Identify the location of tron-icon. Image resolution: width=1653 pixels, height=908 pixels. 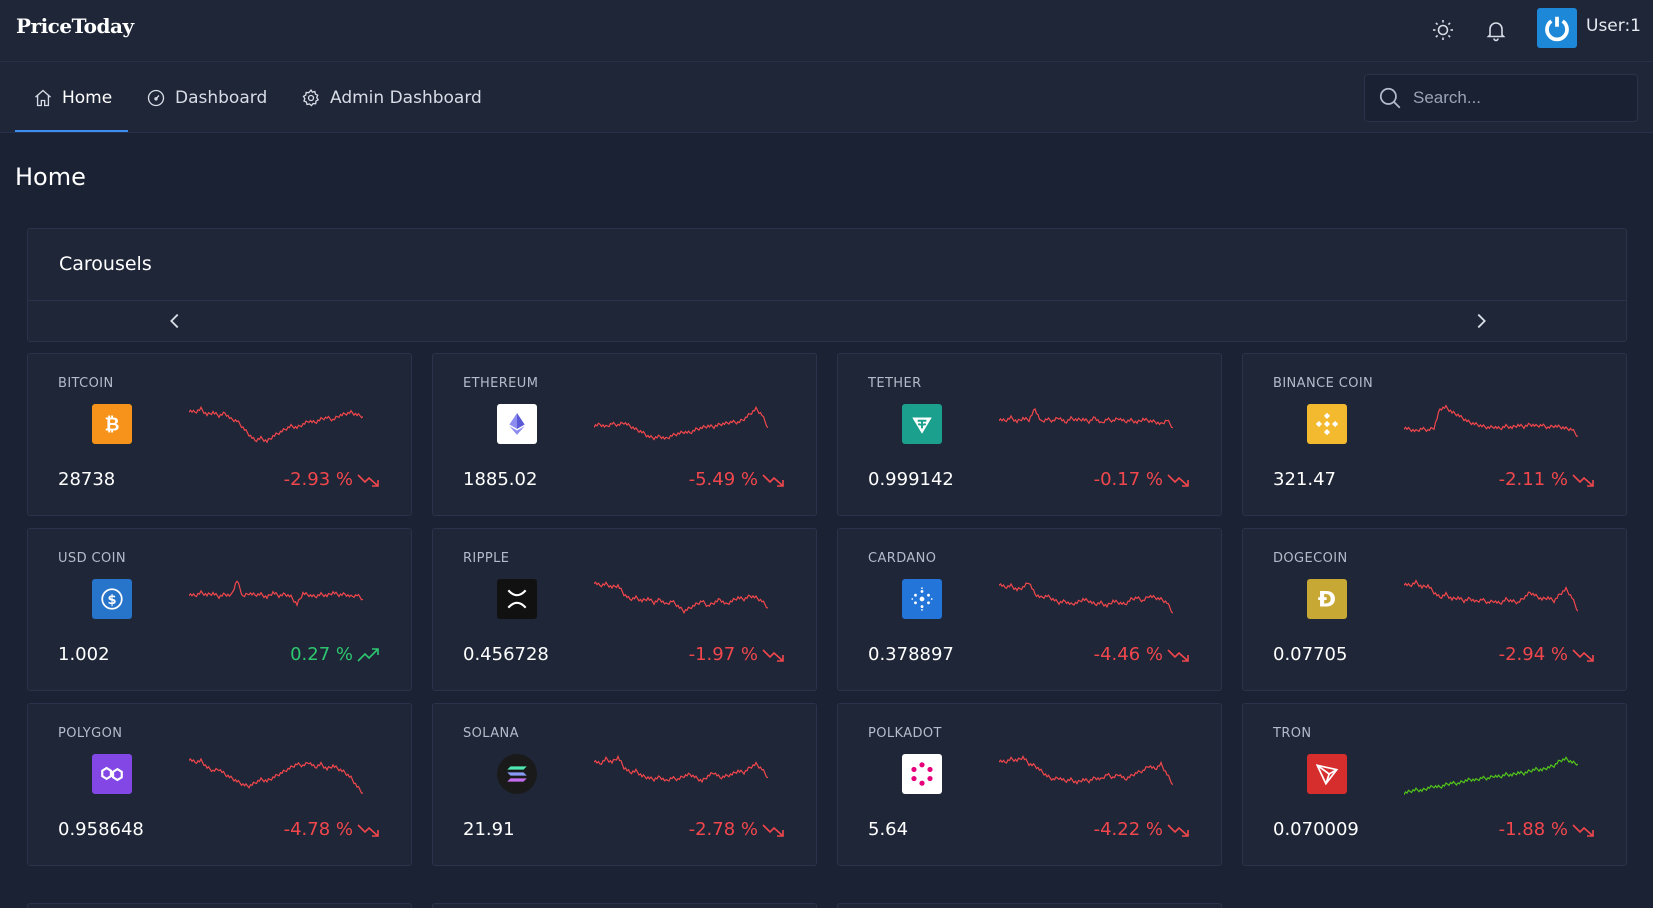
(1327, 774).